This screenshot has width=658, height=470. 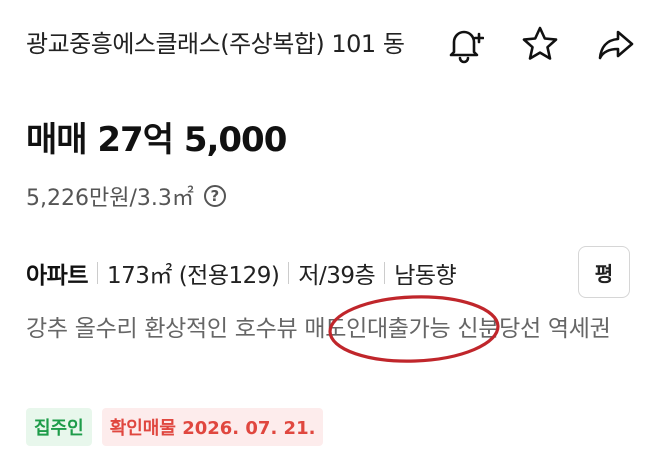 I want to click on area-unit-toggle-button: 평, so click(x=604, y=272).